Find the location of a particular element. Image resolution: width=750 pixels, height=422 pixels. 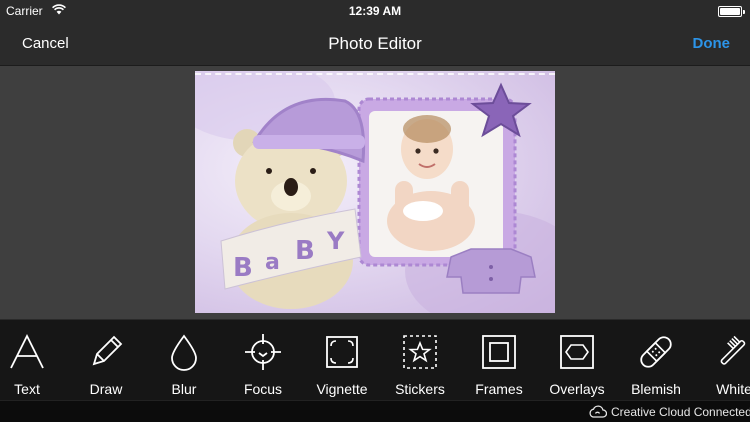

hexagon-overlay-icon is located at coordinates (577, 352).